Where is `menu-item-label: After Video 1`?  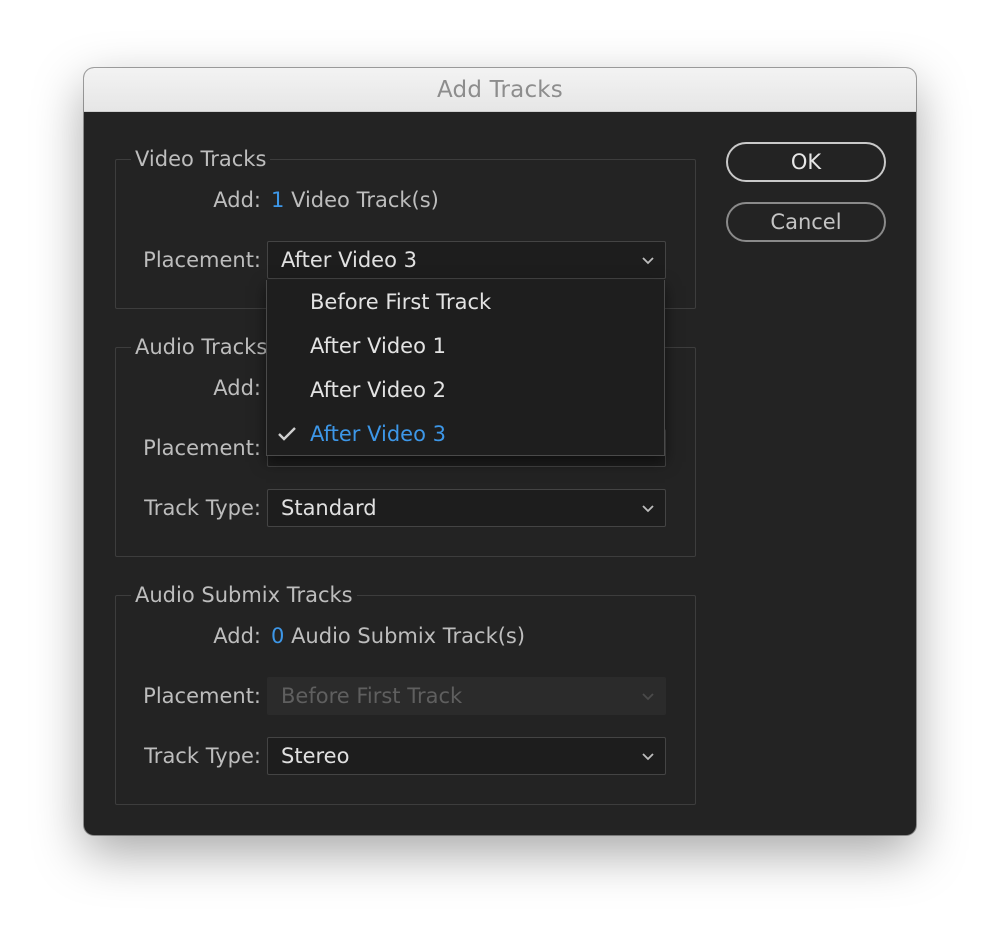 menu-item-label: After Video 1 is located at coordinates (378, 346).